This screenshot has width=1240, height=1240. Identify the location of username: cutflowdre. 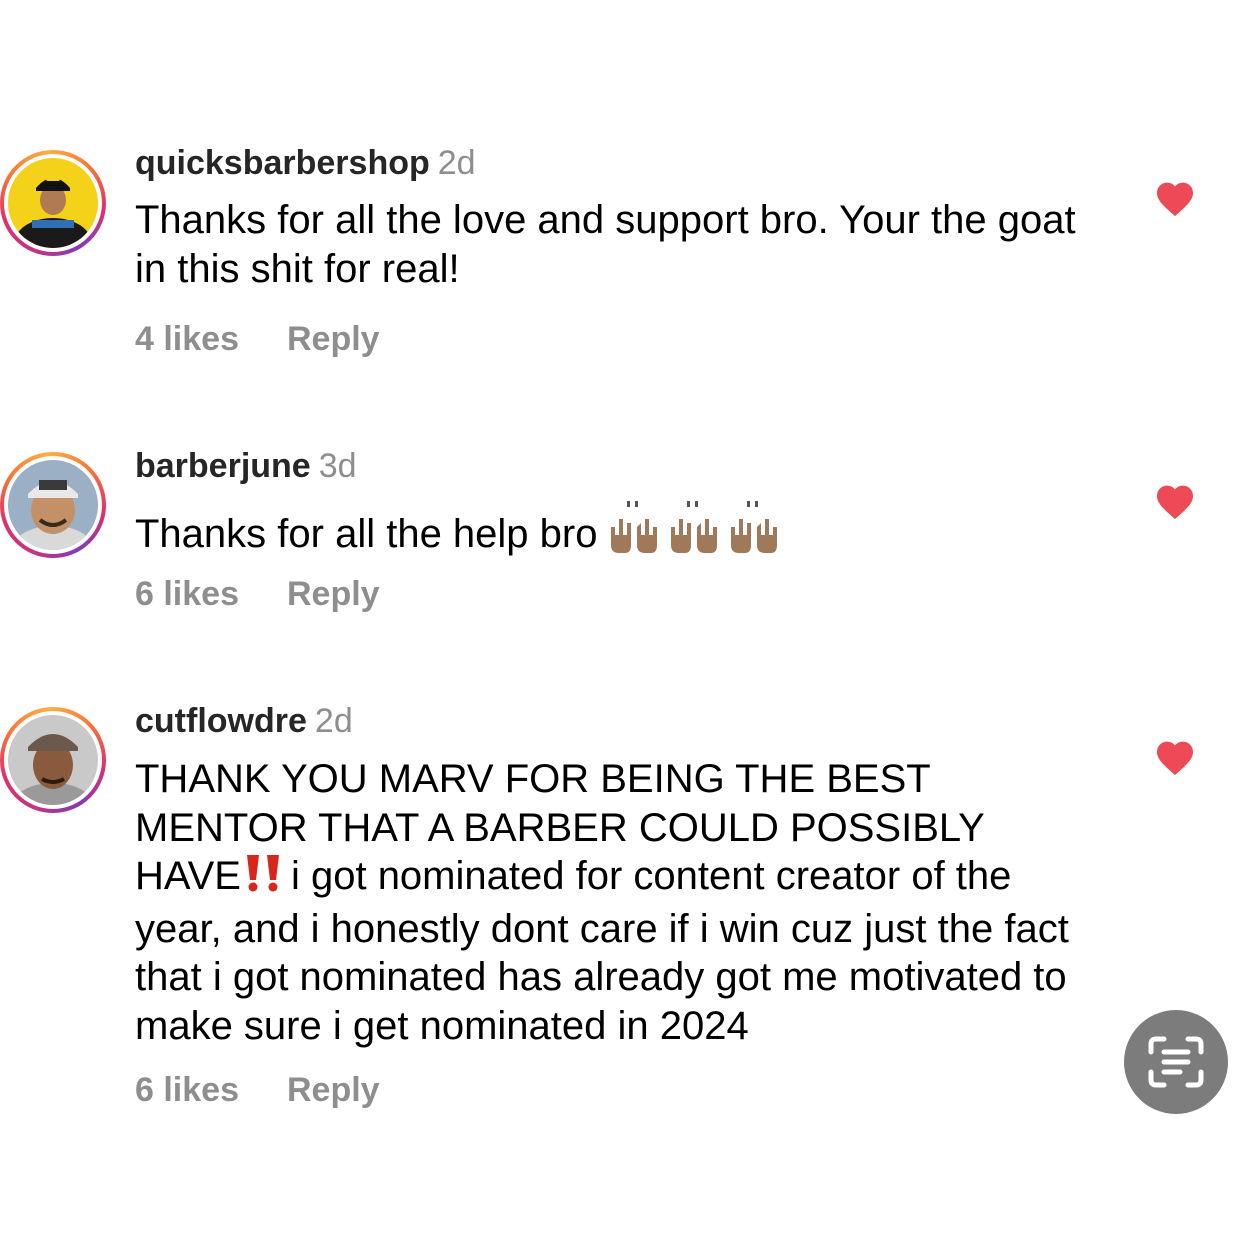
(221, 721).